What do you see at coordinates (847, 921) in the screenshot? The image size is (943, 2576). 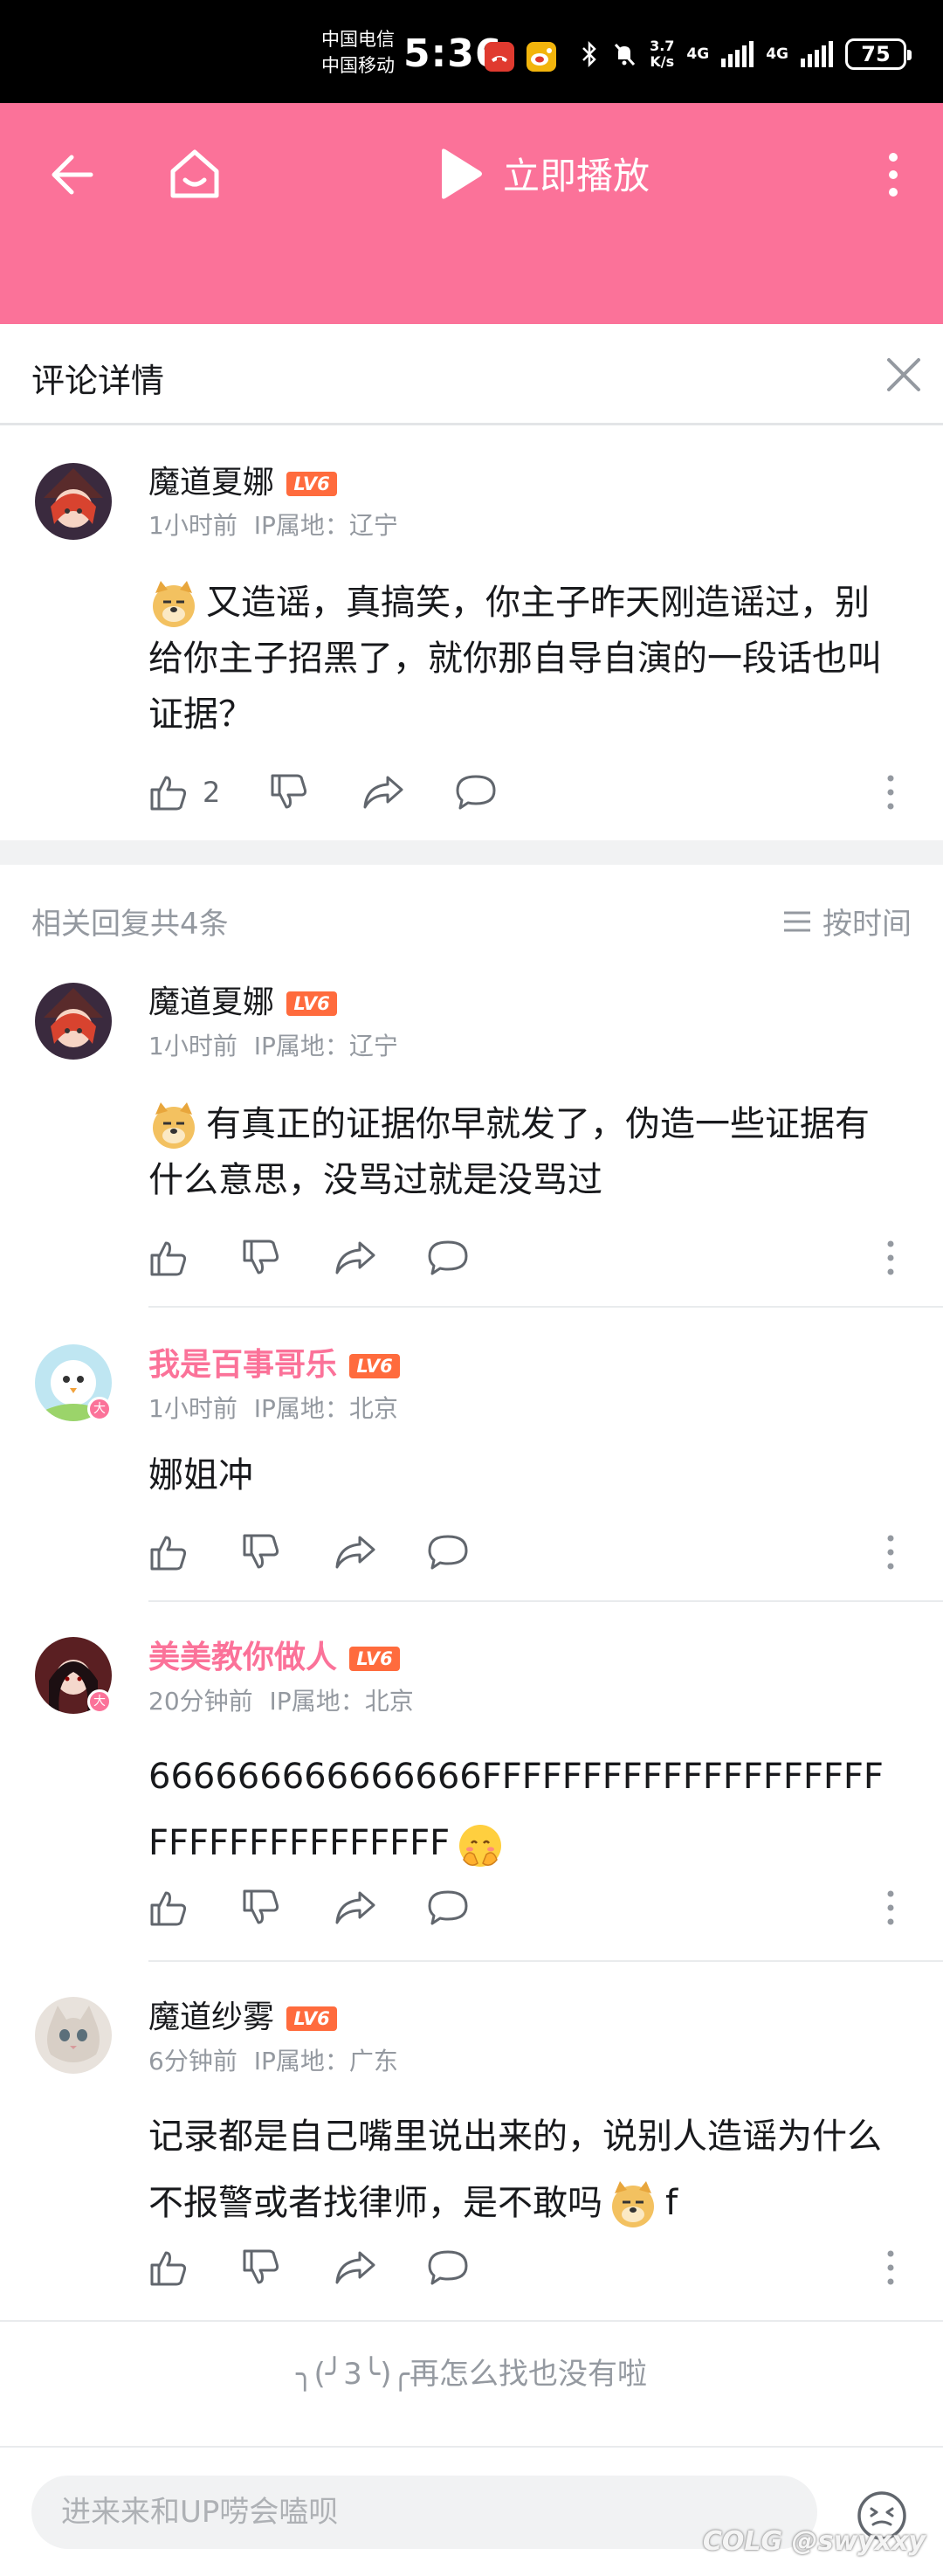 I see `sort-by-time-button: 按时间` at bounding box center [847, 921].